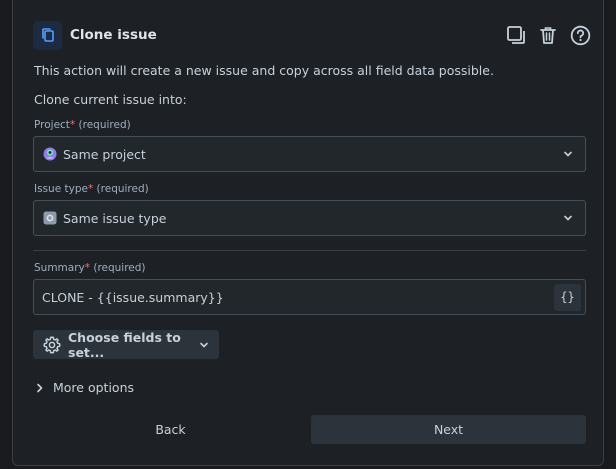 The width and height of the screenshot is (616, 469). I want to click on back-button: Back, so click(170, 429).